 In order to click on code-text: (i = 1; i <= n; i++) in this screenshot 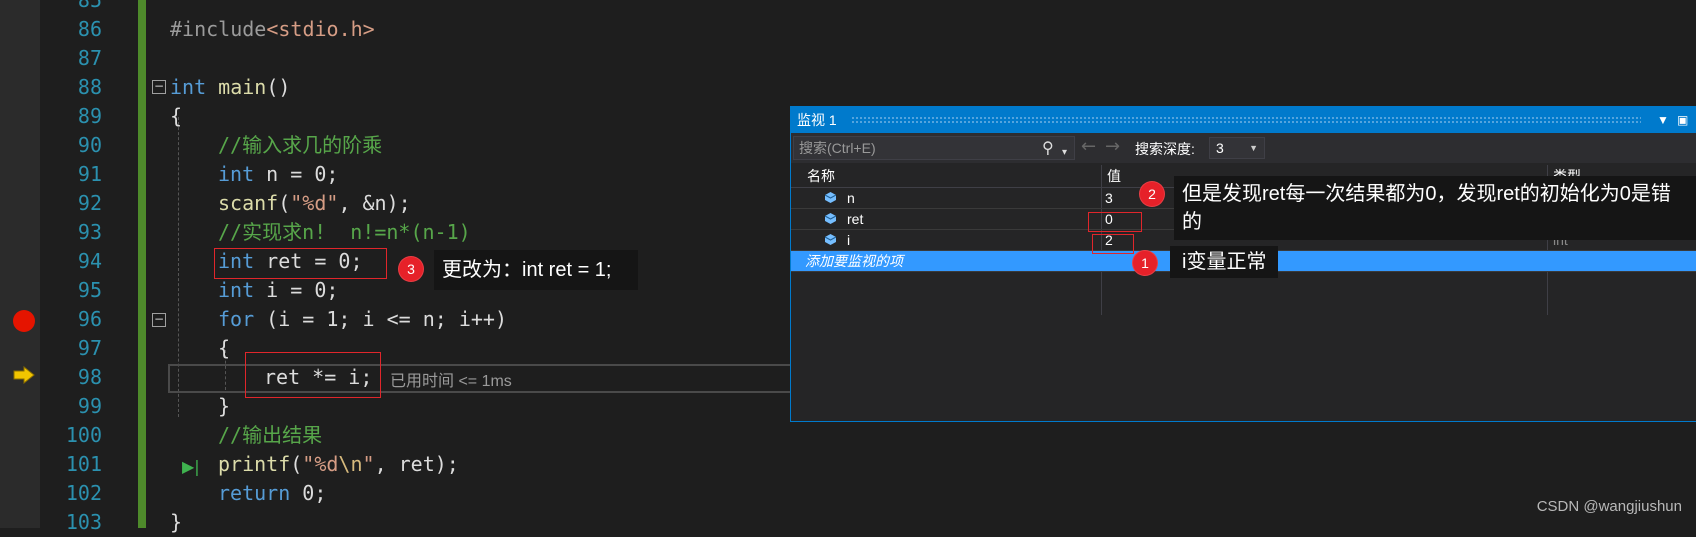, I will do `click(380, 319)`.